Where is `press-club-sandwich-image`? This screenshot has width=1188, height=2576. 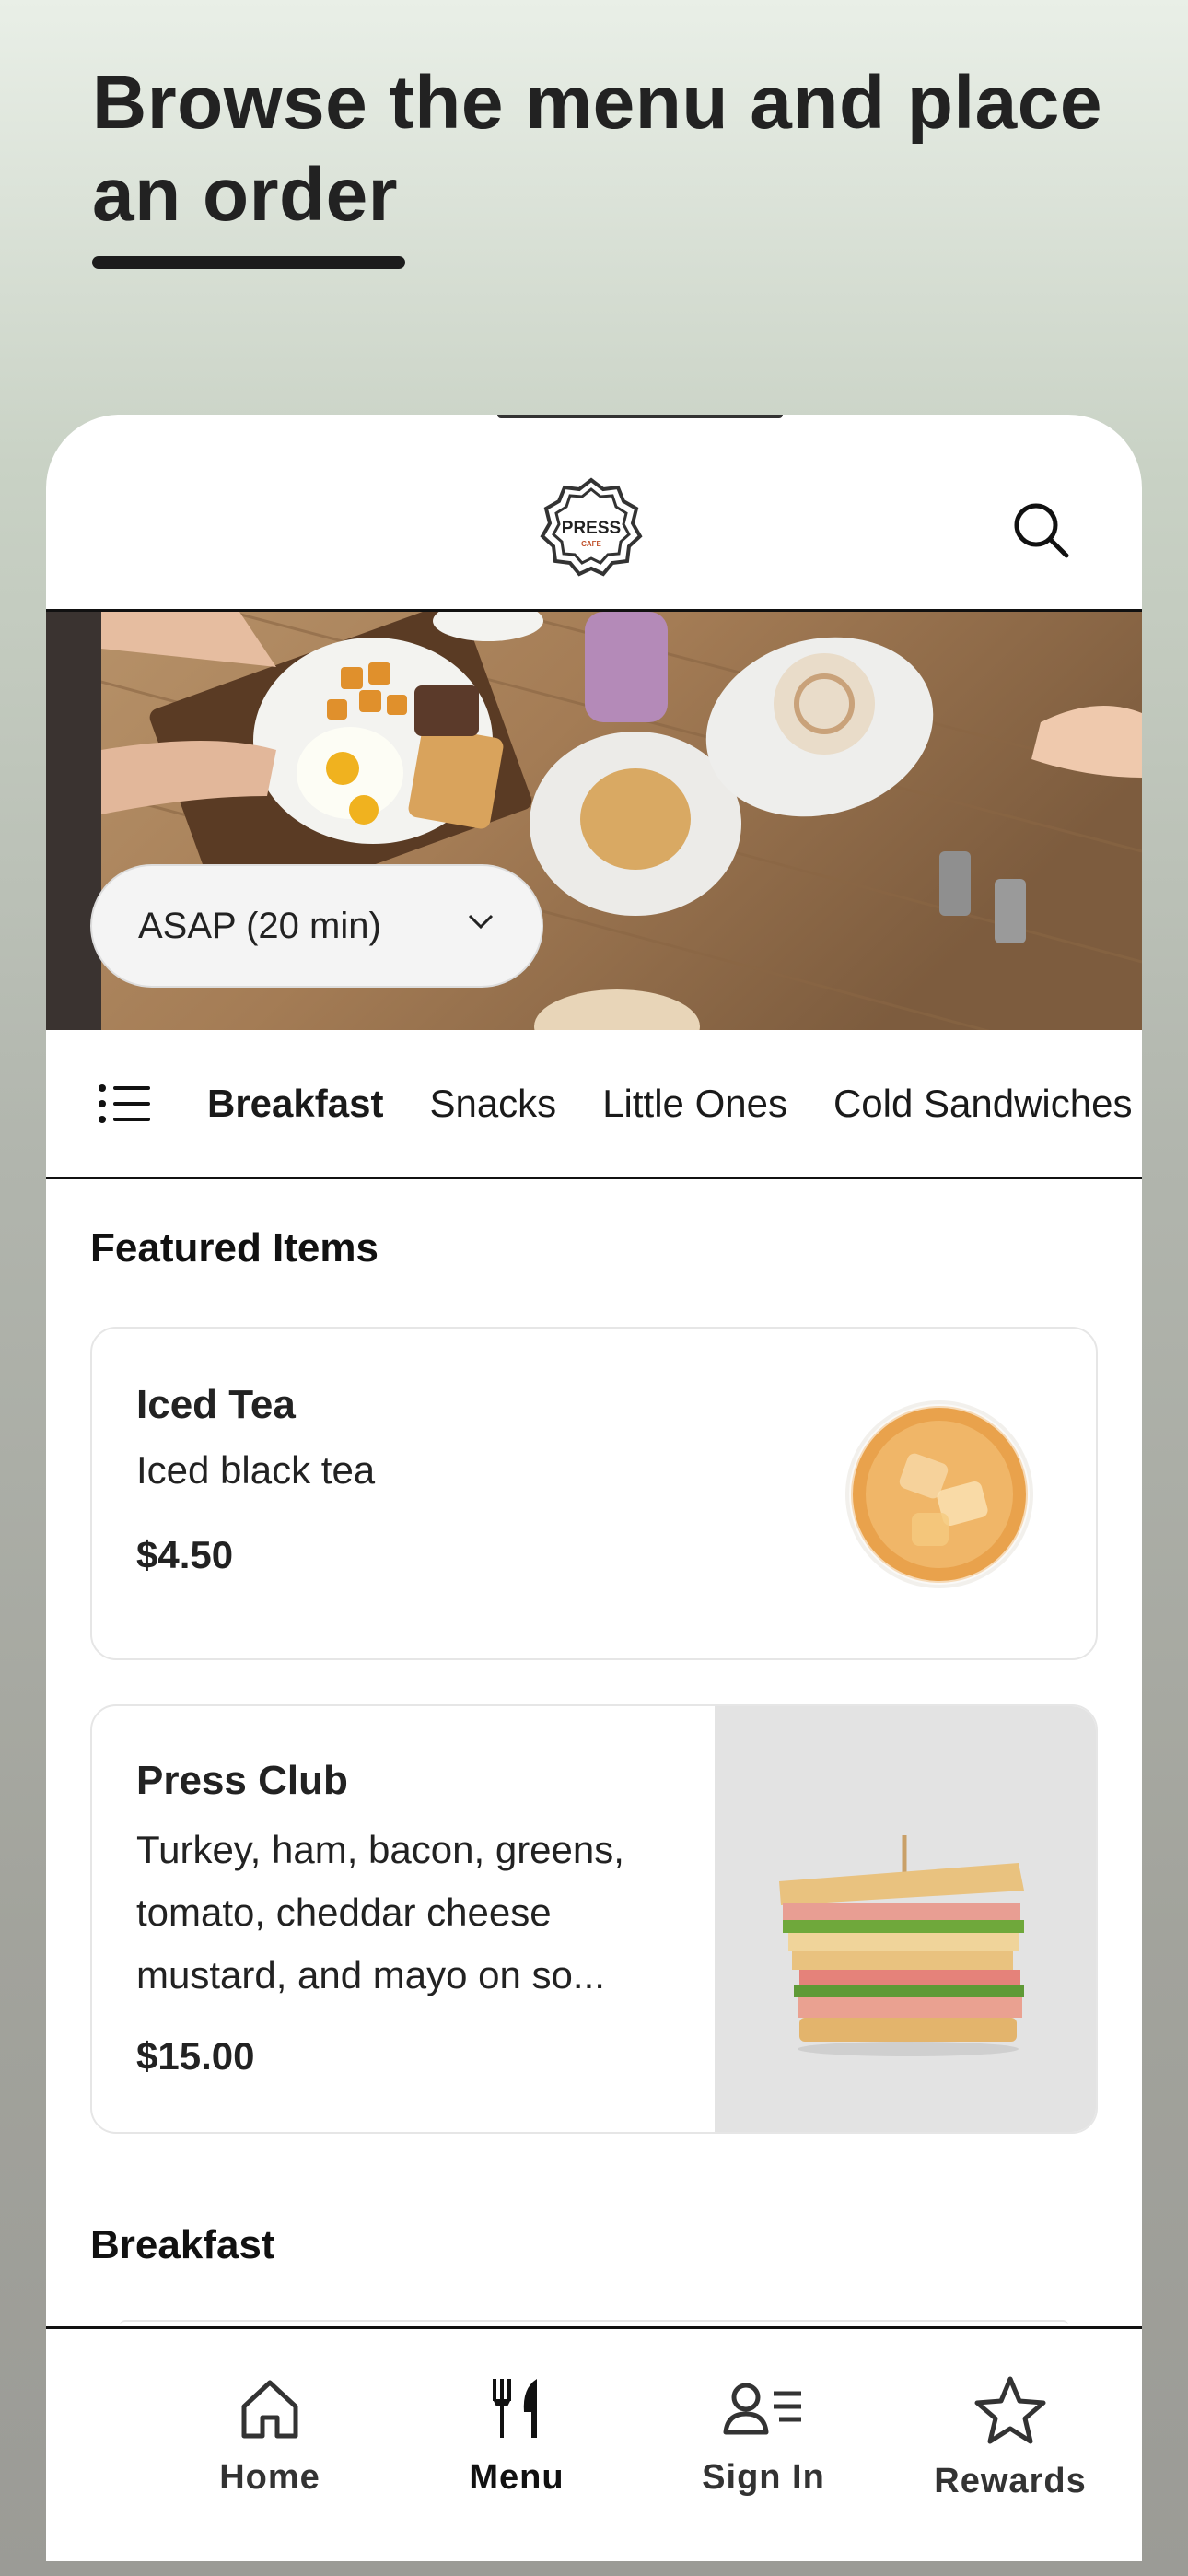 press-club-sandwich-image is located at coordinates (905, 1919).